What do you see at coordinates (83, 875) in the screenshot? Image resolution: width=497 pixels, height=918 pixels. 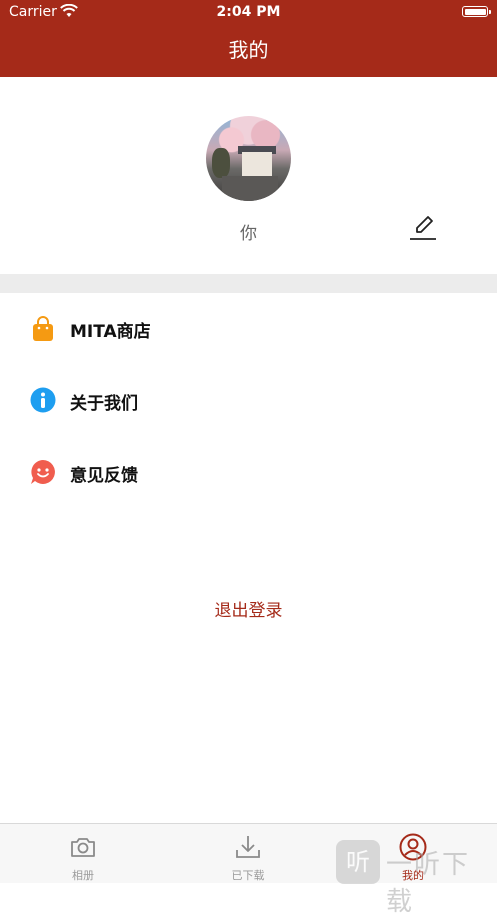 I see `tab-label: 相册` at bounding box center [83, 875].